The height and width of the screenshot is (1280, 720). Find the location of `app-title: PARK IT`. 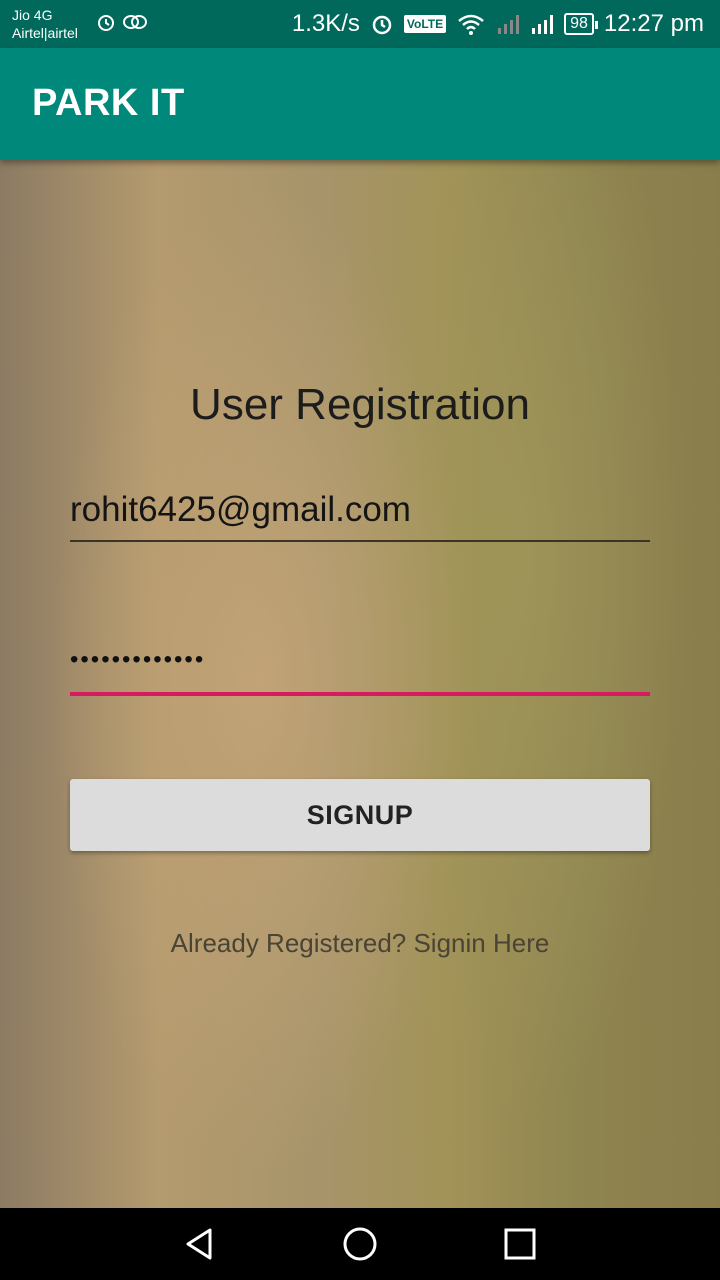

app-title: PARK IT is located at coordinates (108, 103).